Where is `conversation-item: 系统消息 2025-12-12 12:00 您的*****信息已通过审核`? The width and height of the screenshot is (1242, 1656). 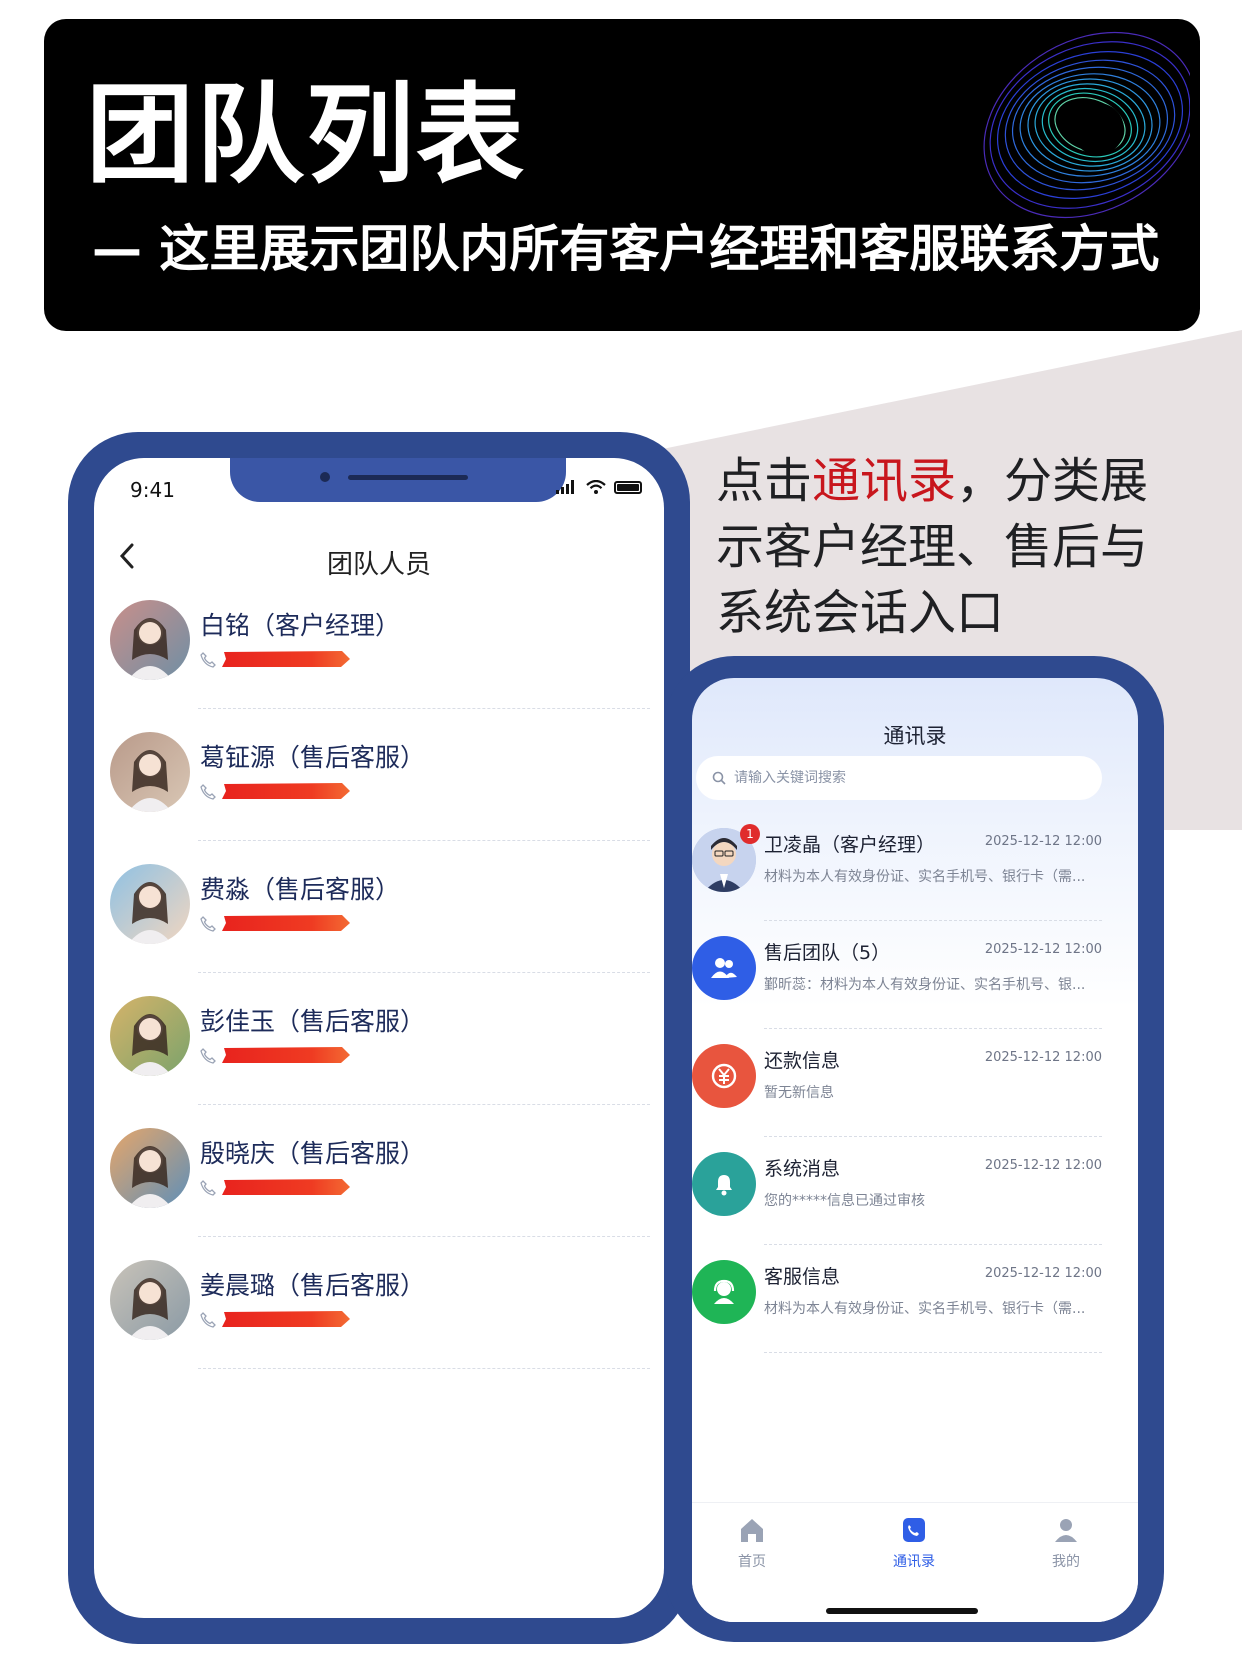
conversation-item: 系统消息 2025-12-12 12:00 您的*****信息已通过审核 is located at coordinates (915, 1206).